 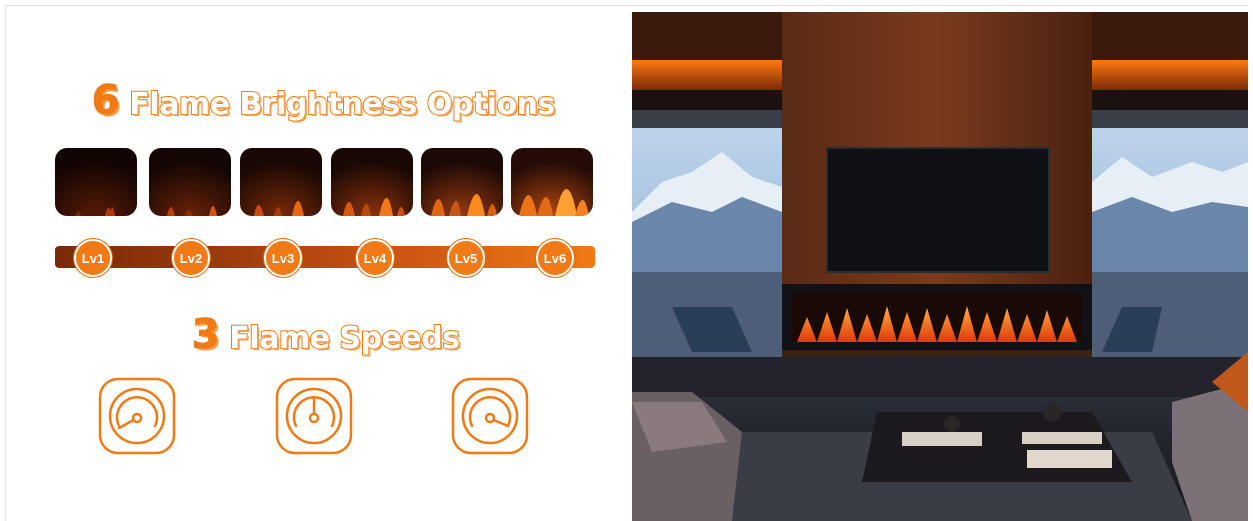 I want to click on level-lv6: Lv6, so click(x=555, y=258).